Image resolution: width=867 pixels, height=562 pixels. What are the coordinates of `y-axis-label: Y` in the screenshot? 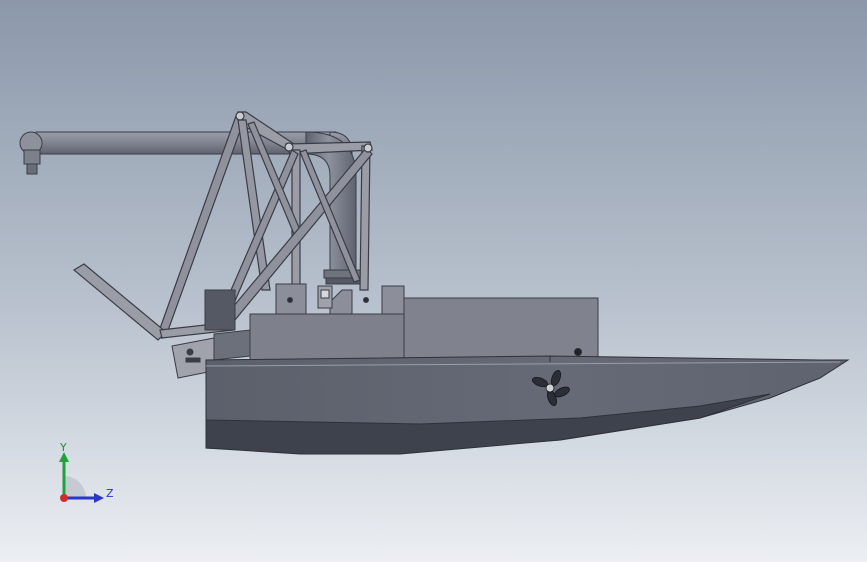 It's located at (63, 447).